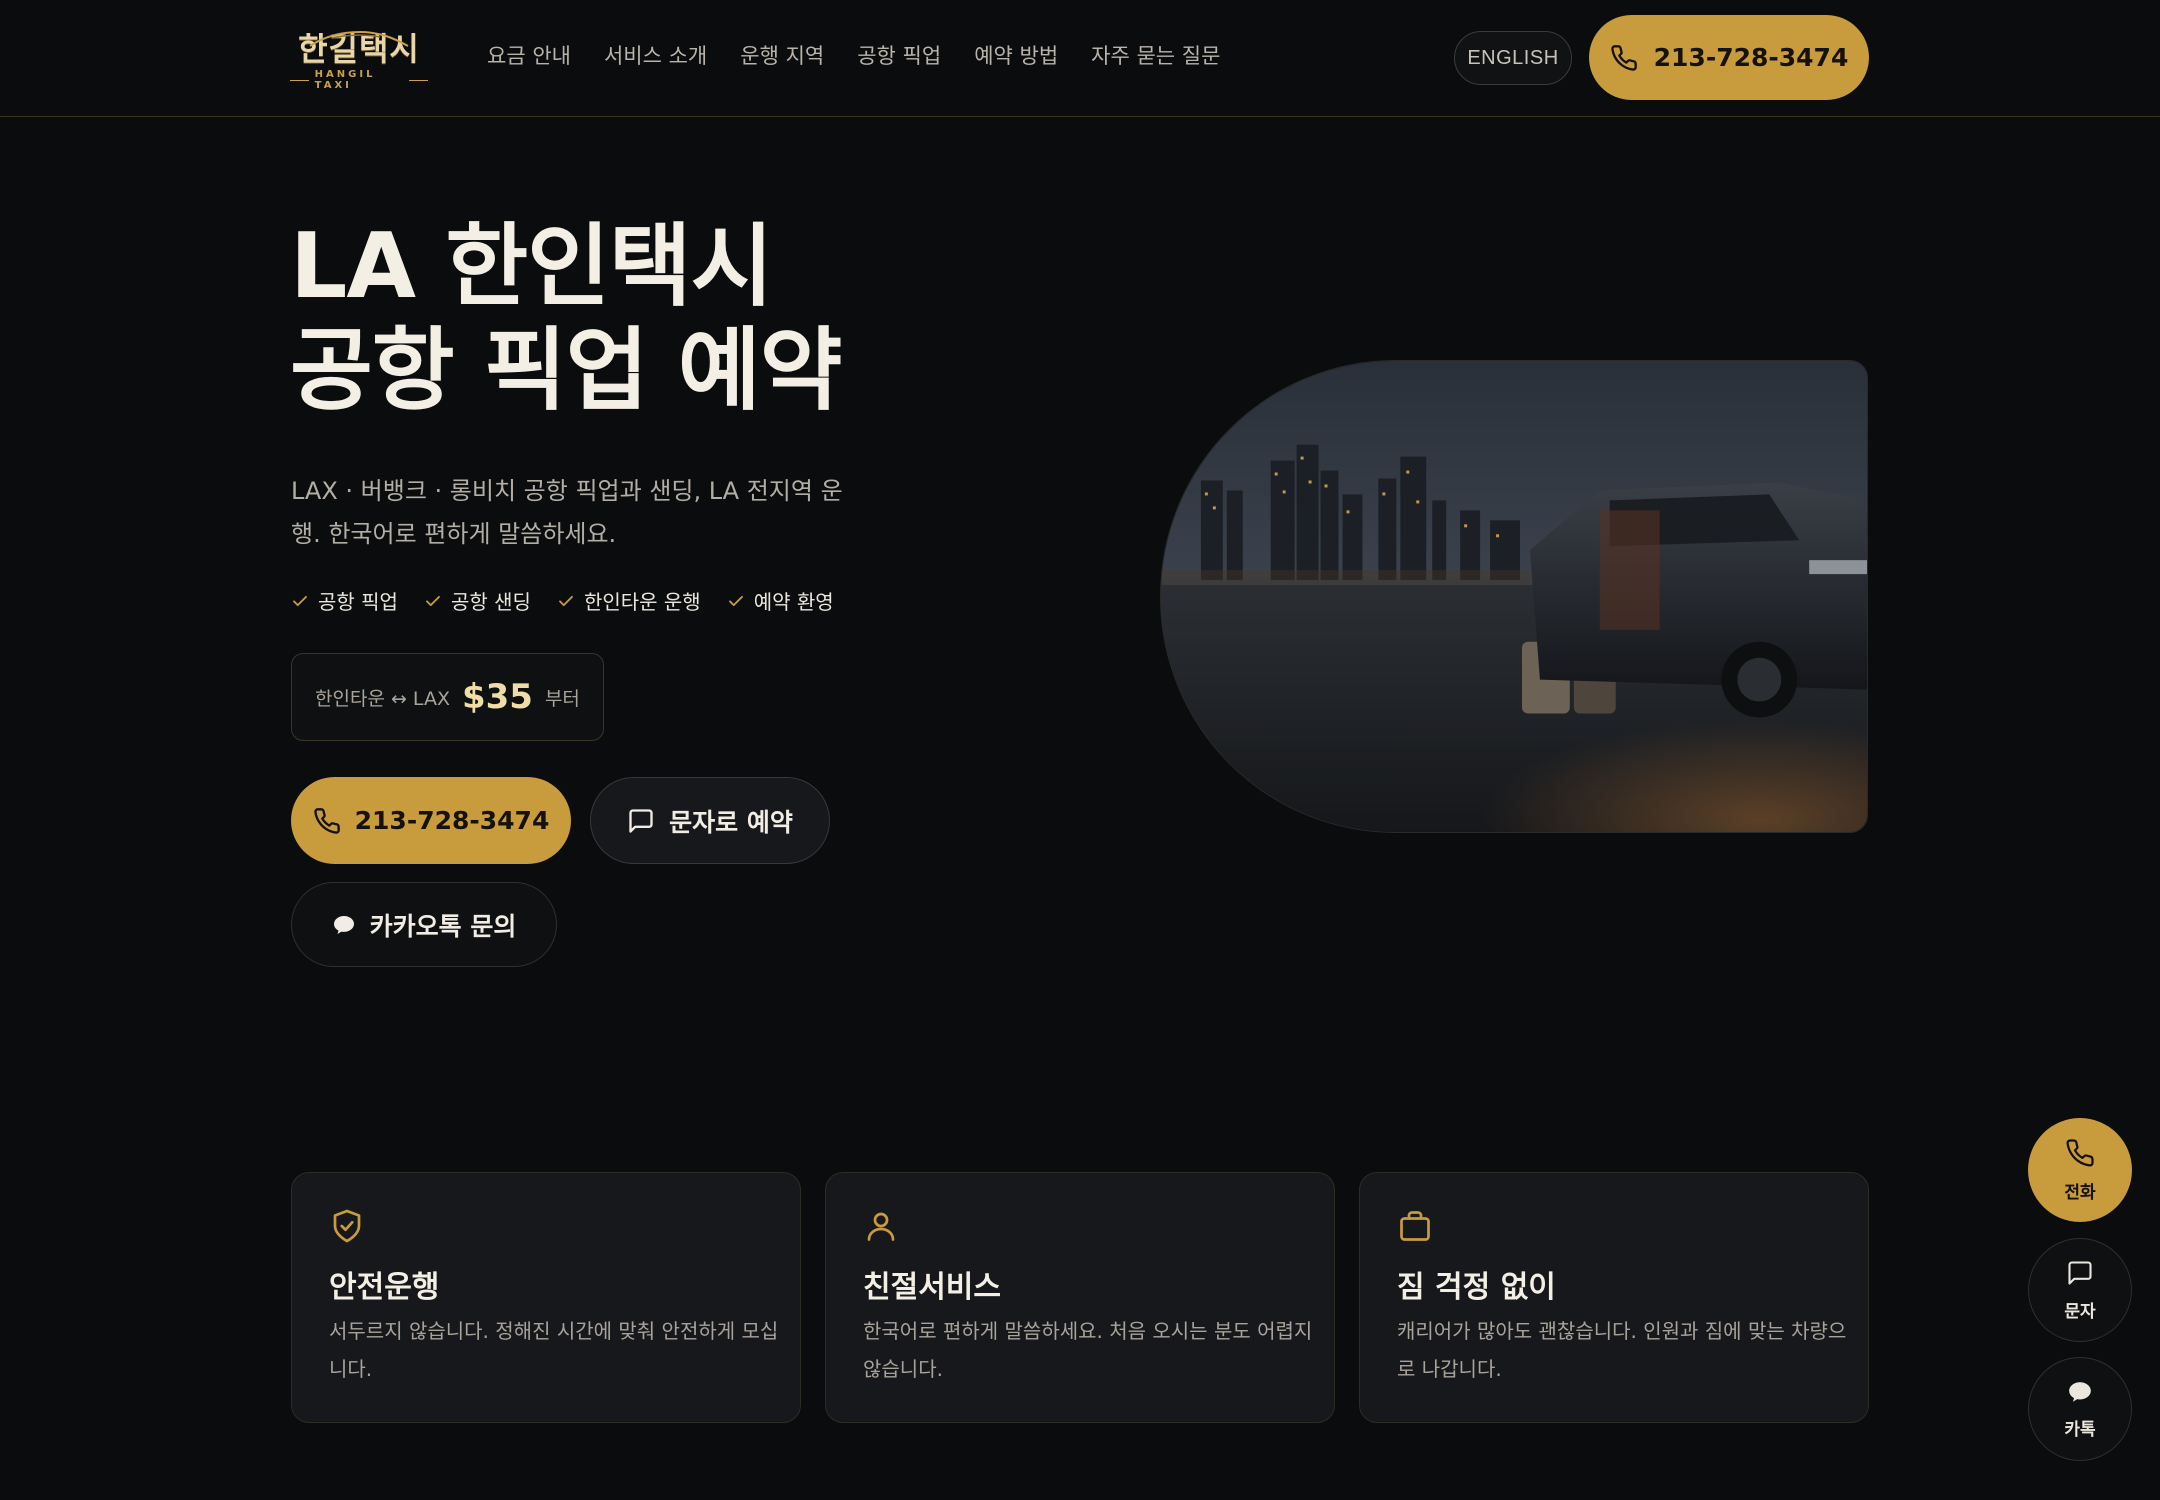 This screenshot has width=2160, height=1500. What do you see at coordinates (1751, 57) in the screenshot?
I see `header-phone-label: 213-728-3474` at bounding box center [1751, 57].